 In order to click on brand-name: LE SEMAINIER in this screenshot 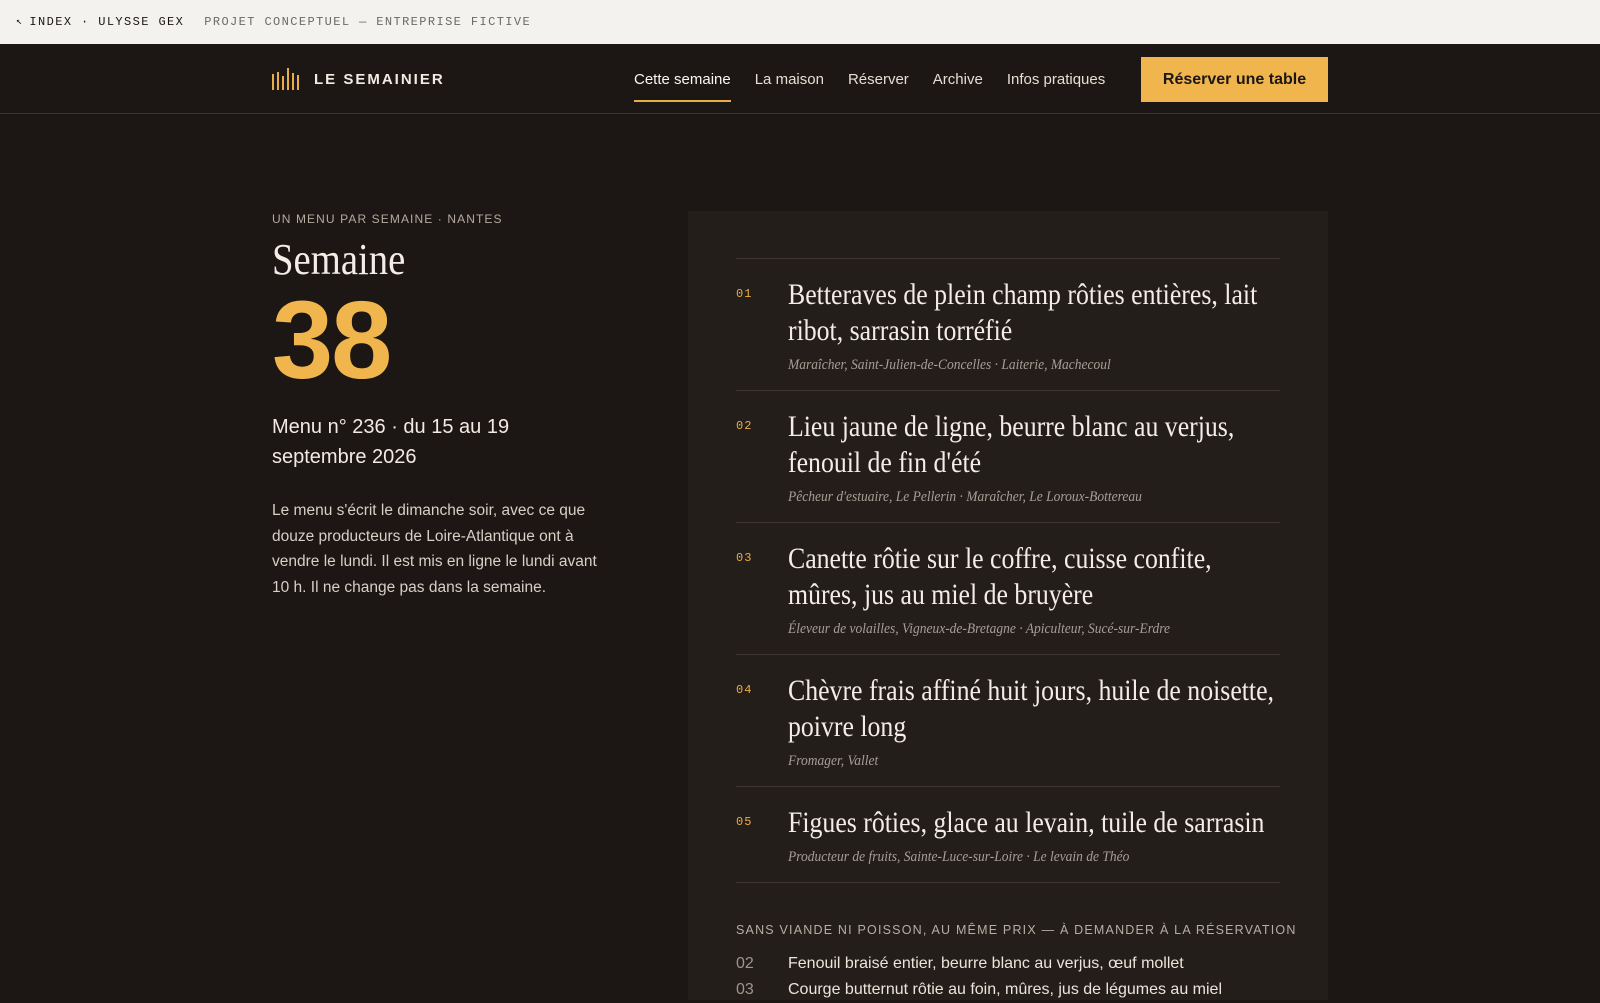, I will do `click(379, 79)`.